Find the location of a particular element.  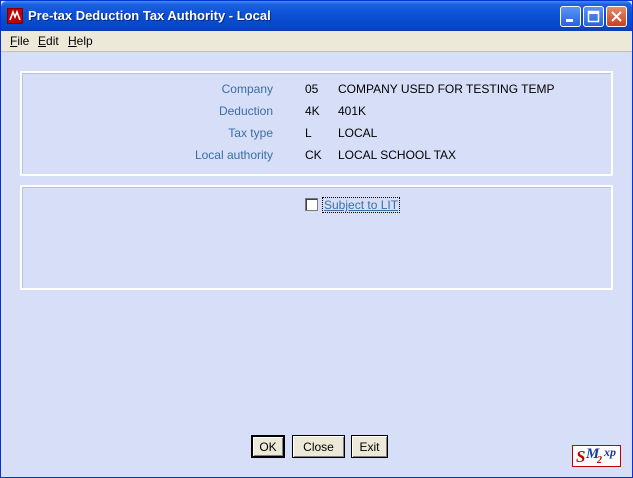

menu-edit: Edit is located at coordinates (48, 41).